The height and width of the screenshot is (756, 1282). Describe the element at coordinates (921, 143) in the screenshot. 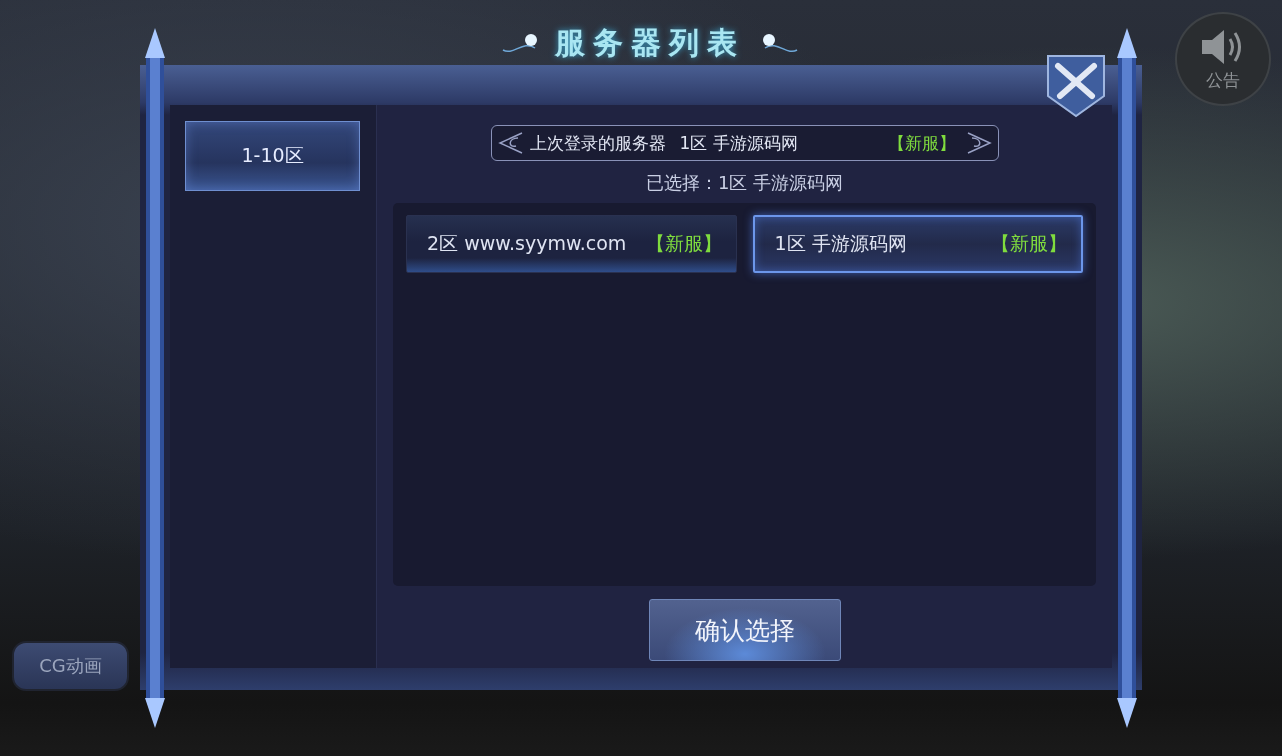

I see `new-server-tag: 【新服】` at that location.